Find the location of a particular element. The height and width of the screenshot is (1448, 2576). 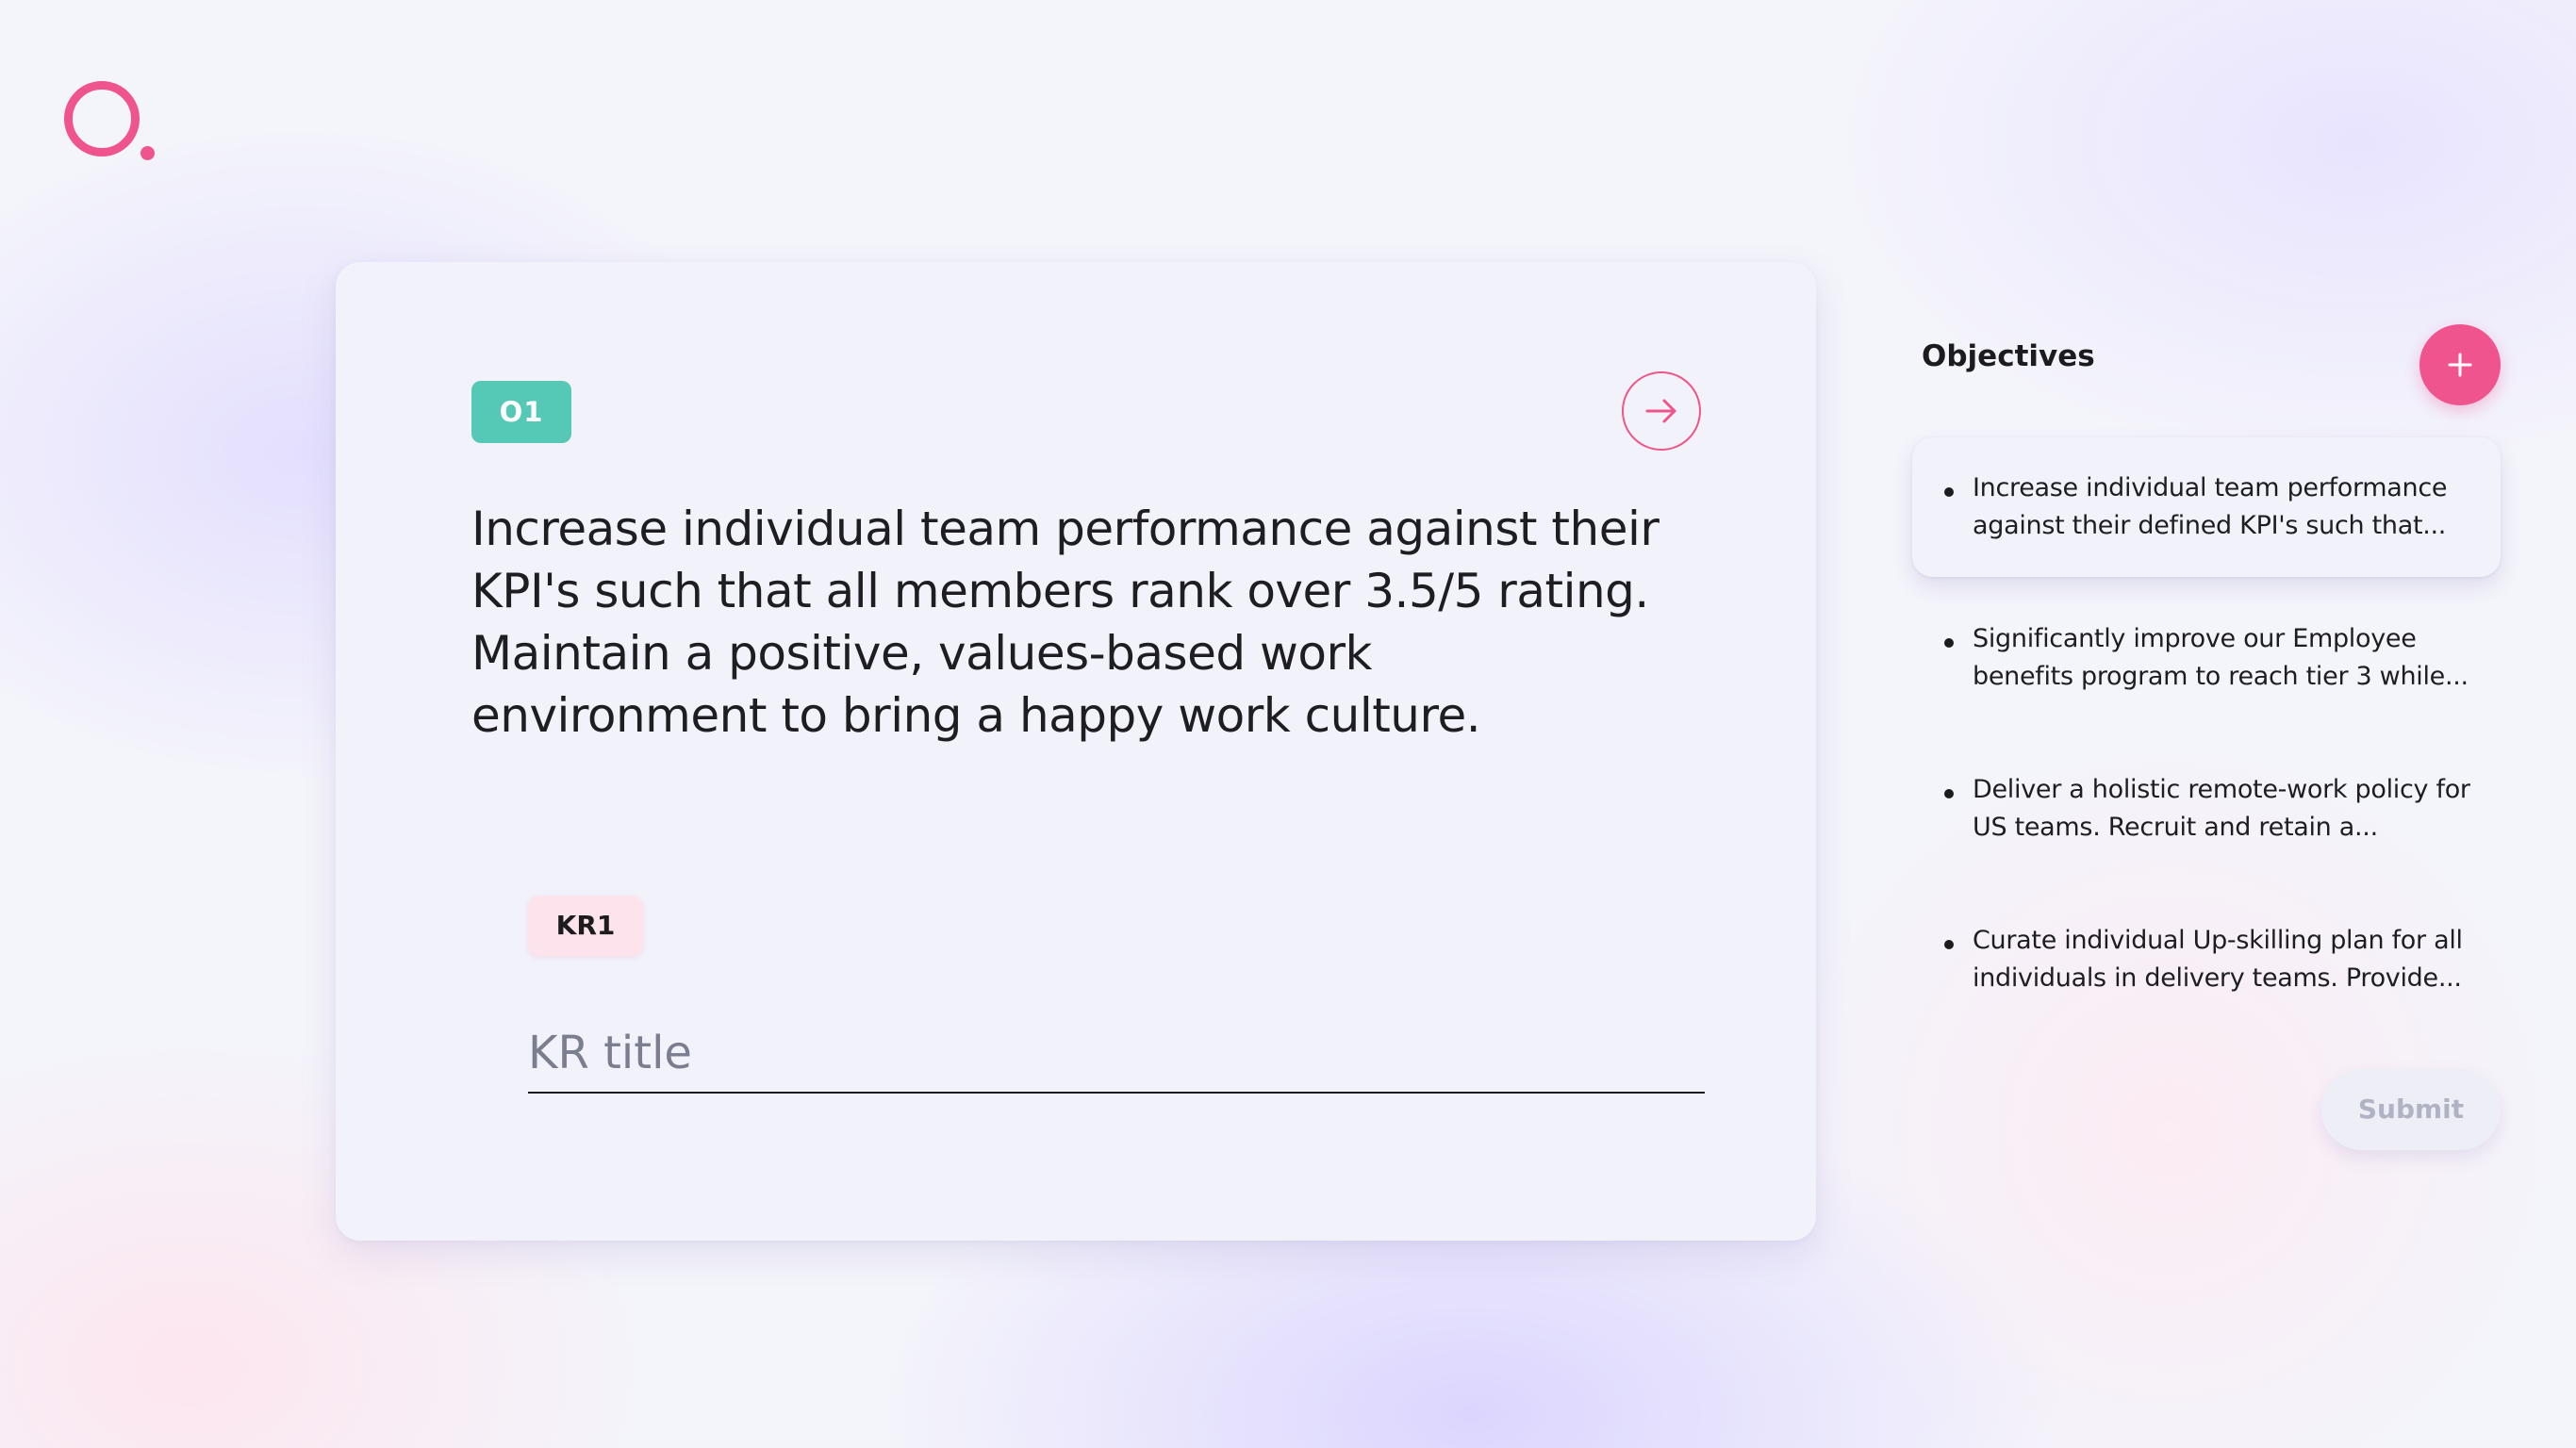

logo-dot is located at coordinates (147, 153).